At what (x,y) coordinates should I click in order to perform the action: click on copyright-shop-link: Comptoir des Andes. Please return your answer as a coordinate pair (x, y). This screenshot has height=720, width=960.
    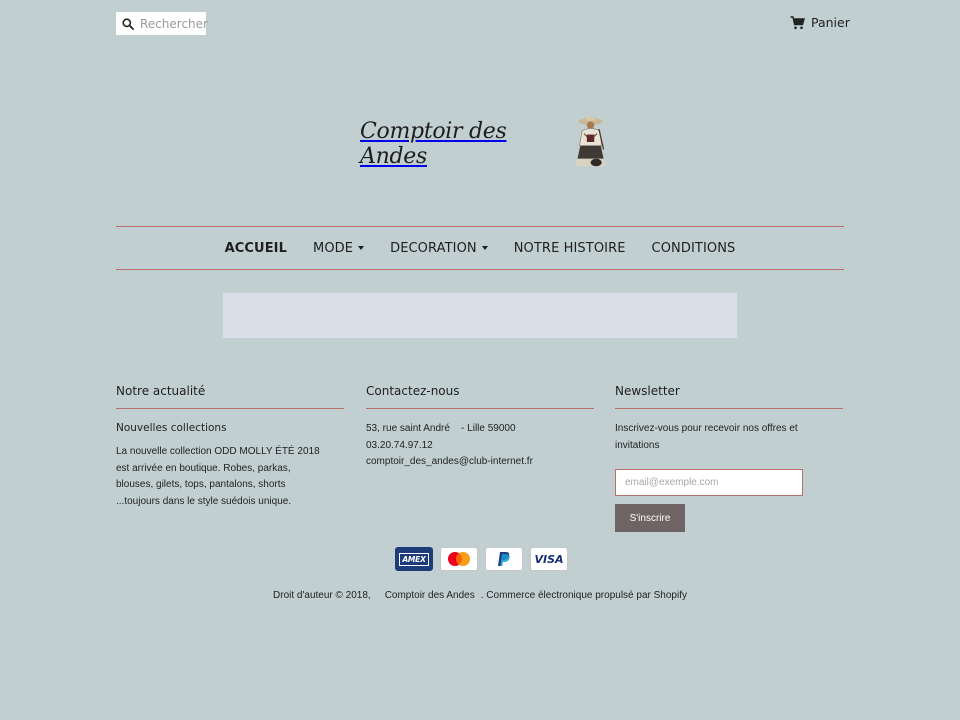
    Looking at the image, I should click on (430, 595).